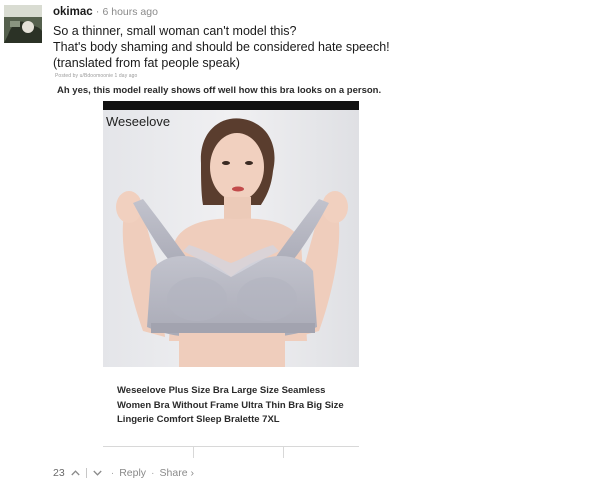 The image size is (600, 487). I want to click on brand-label: Weseelove, so click(138, 121).